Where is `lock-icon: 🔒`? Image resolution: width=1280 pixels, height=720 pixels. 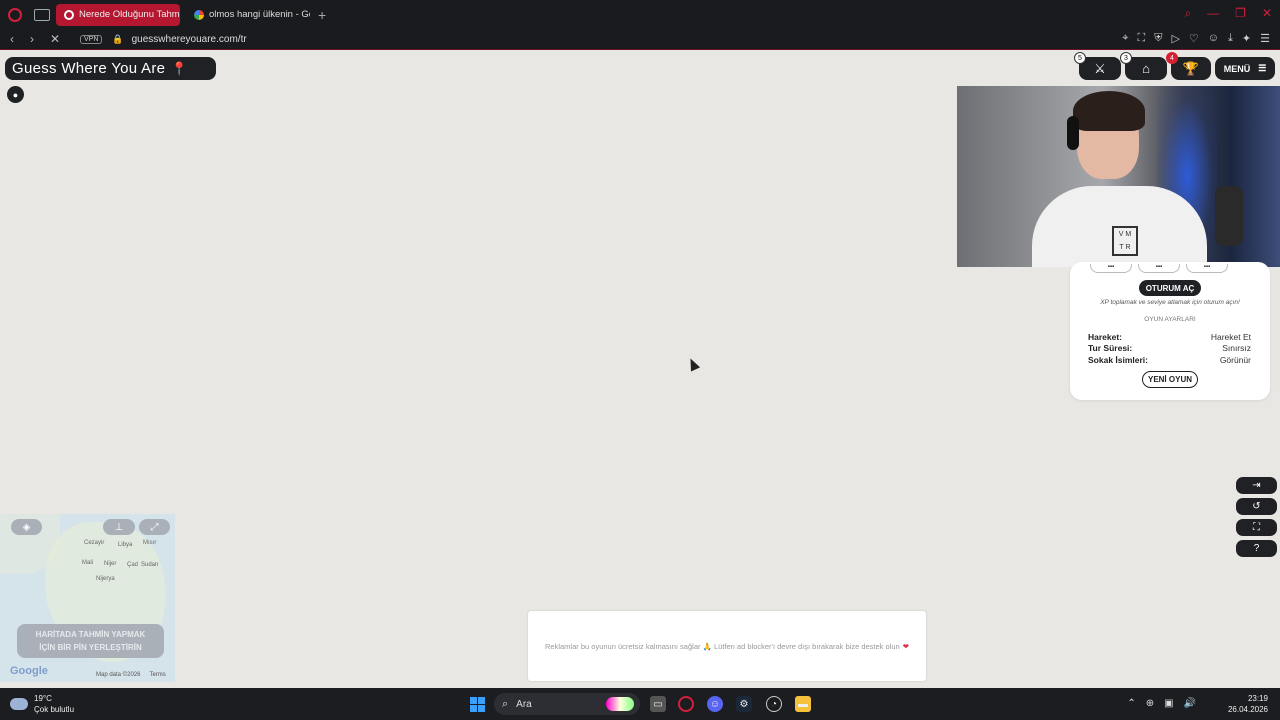 lock-icon: 🔒 is located at coordinates (117, 39).